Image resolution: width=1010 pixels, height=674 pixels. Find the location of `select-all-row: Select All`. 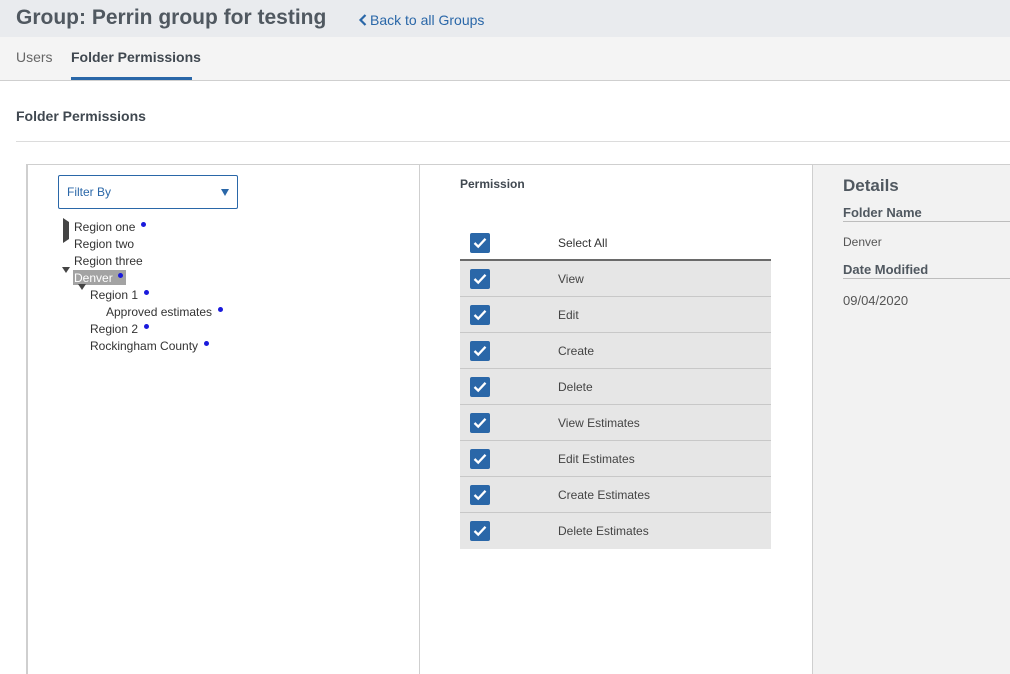

select-all-row: Select All is located at coordinates (615, 243).